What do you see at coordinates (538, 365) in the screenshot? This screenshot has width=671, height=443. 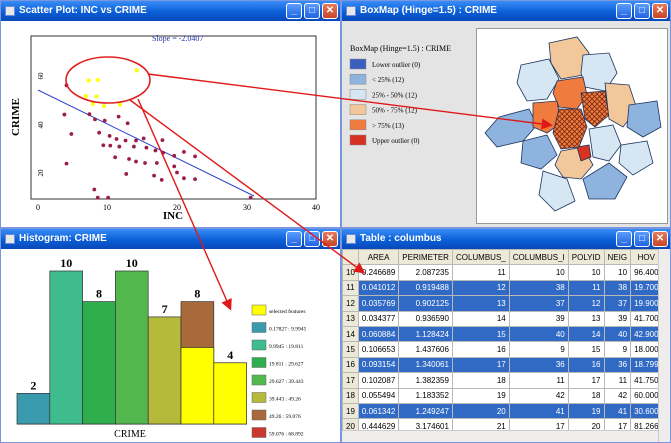 I see `table-cell: 36` at bounding box center [538, 365].